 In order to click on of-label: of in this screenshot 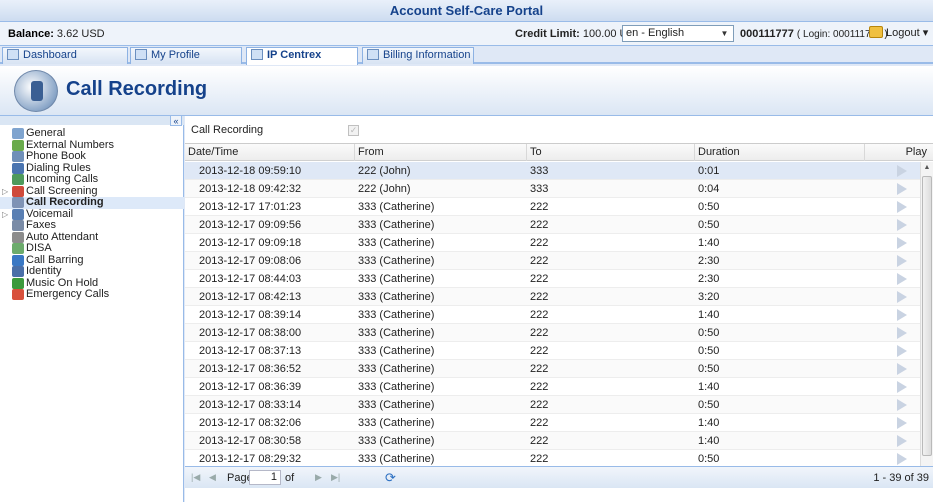, I will do `click(290, 478)`.